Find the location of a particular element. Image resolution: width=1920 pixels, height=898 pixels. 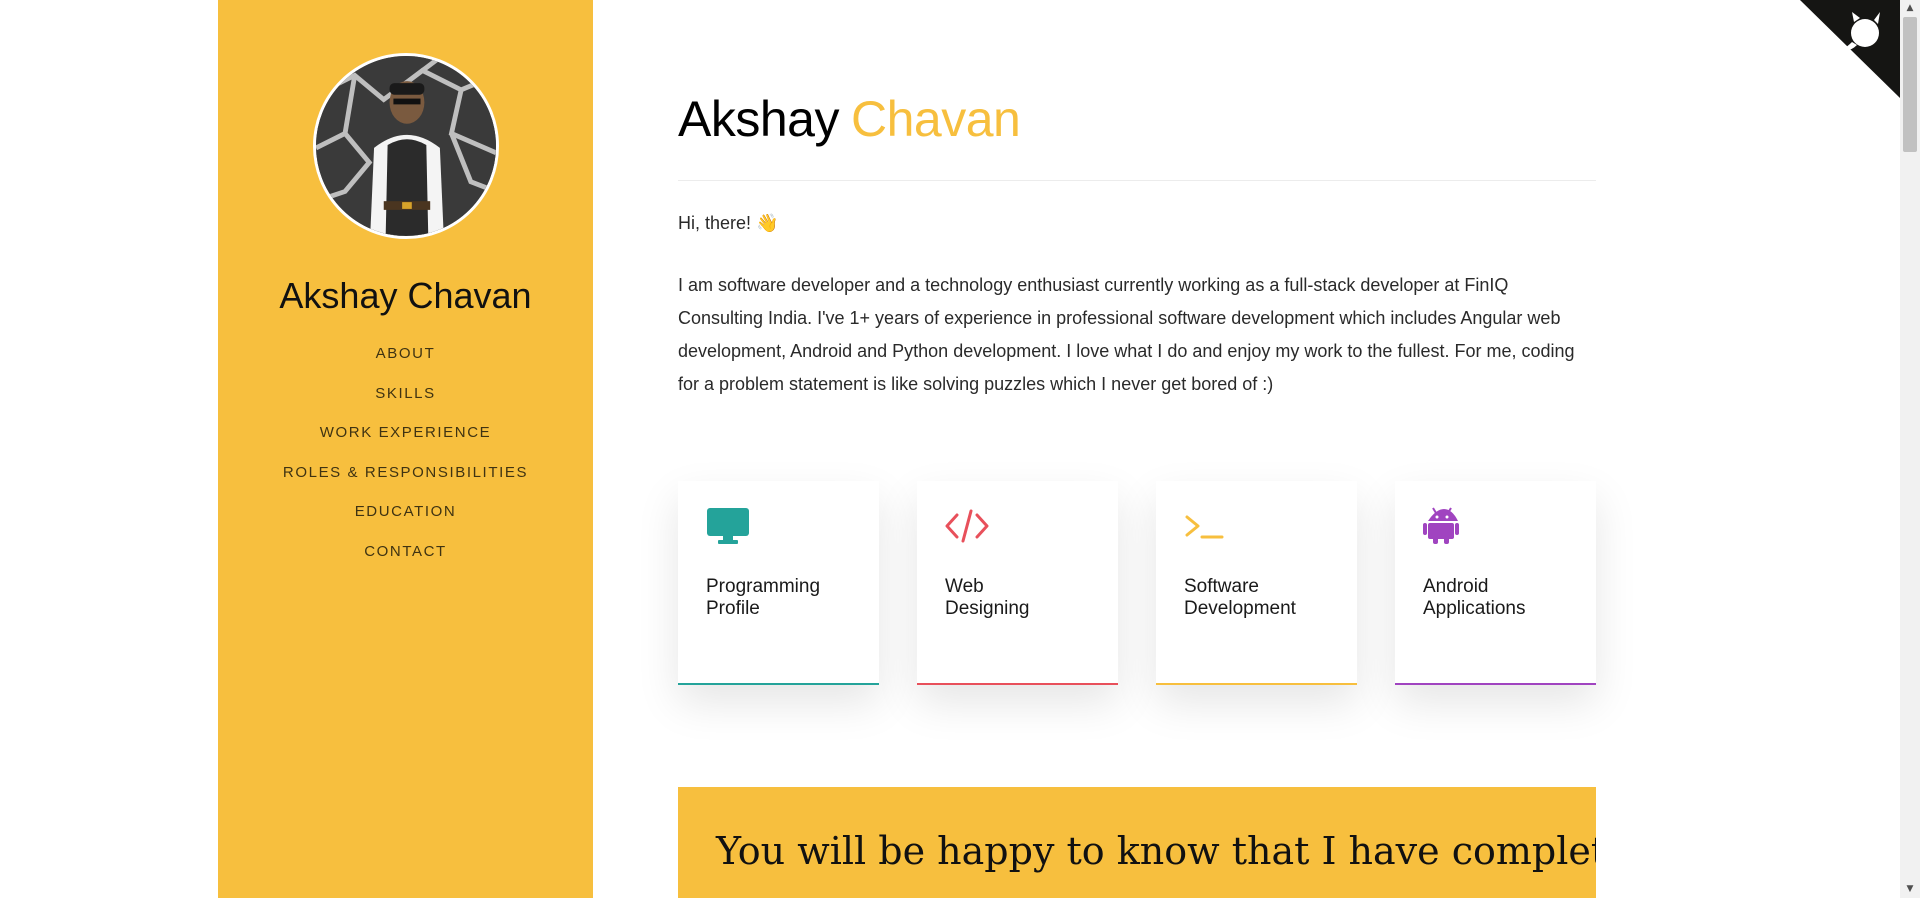

nav-education: EDUCATION is located at coordinates (405, 522).